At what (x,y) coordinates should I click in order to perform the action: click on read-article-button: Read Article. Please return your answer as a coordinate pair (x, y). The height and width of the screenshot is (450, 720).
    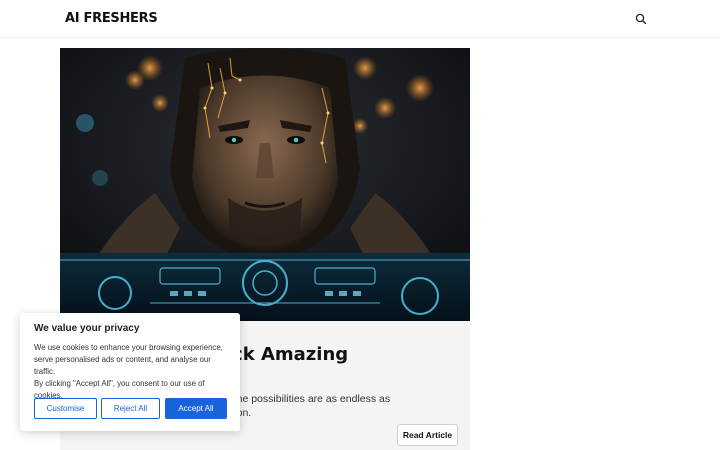
    Looking at the image, I should click on (427, 435).